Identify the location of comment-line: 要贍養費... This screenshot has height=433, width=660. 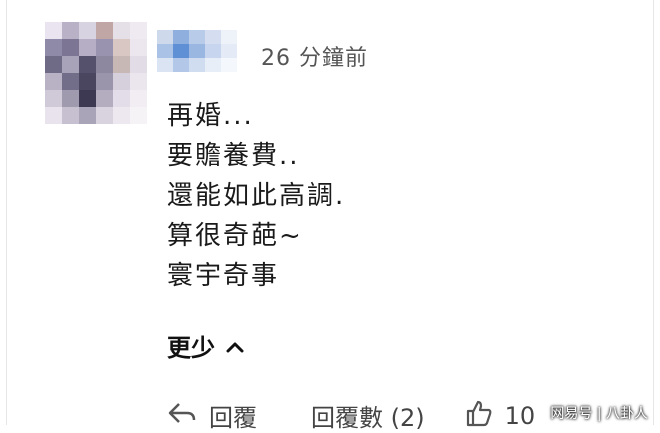
(233, 156).